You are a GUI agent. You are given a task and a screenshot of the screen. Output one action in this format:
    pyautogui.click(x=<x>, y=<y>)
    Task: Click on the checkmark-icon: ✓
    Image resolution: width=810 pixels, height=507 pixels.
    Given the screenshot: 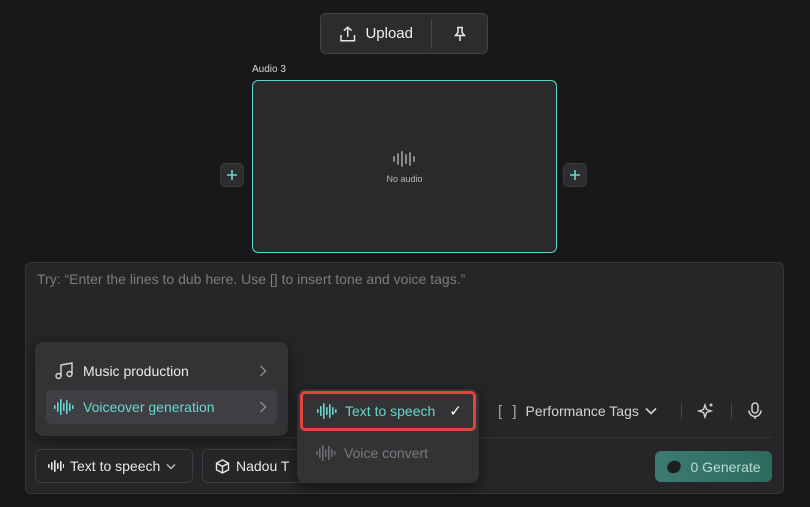 What is the action you would take?
    pyautogui.click(x=455, y=411)
    